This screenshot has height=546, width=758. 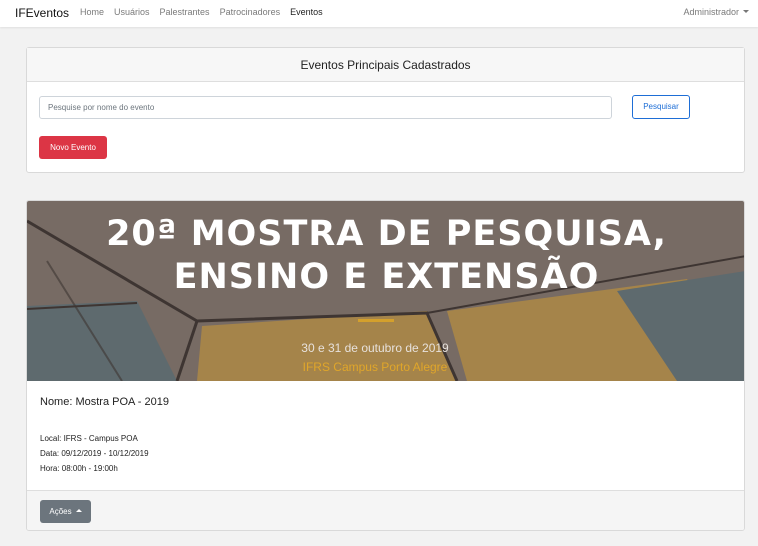 I want to click on event-date: Data: 09/12/2019 - 10/12/2019, so click(x=94, y=453).